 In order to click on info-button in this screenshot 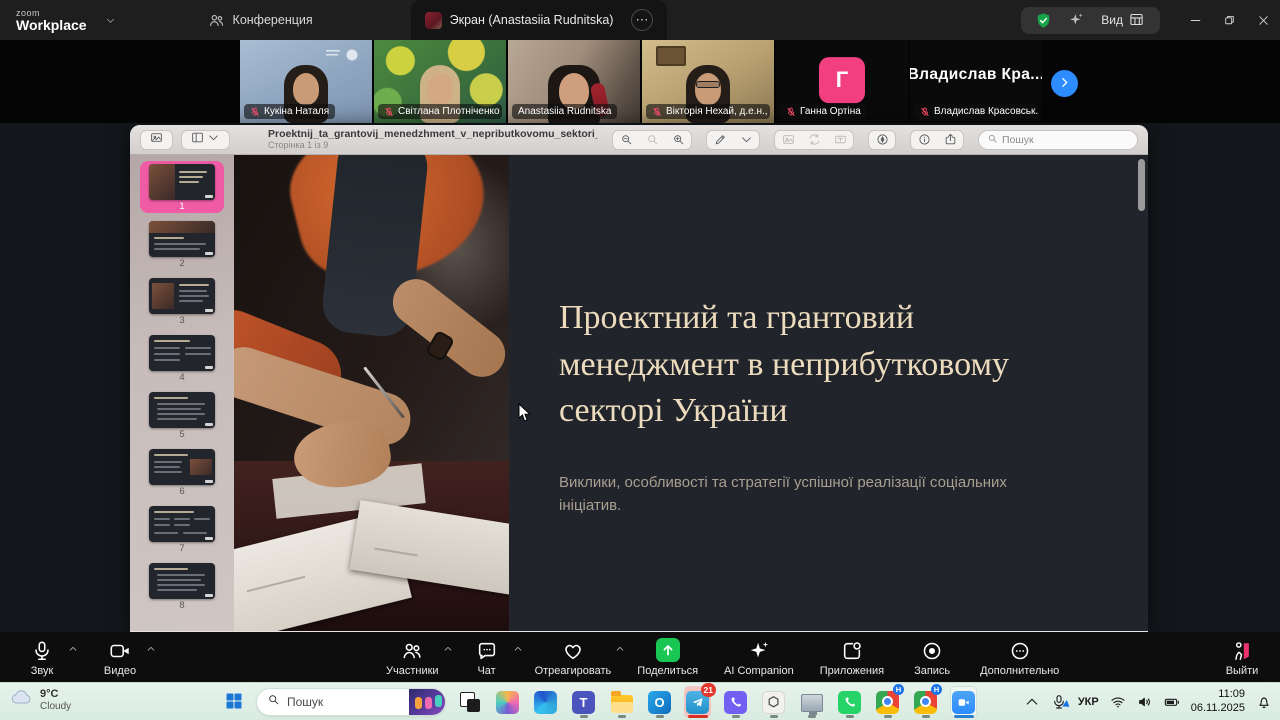, I will do `click(924, 140)`.